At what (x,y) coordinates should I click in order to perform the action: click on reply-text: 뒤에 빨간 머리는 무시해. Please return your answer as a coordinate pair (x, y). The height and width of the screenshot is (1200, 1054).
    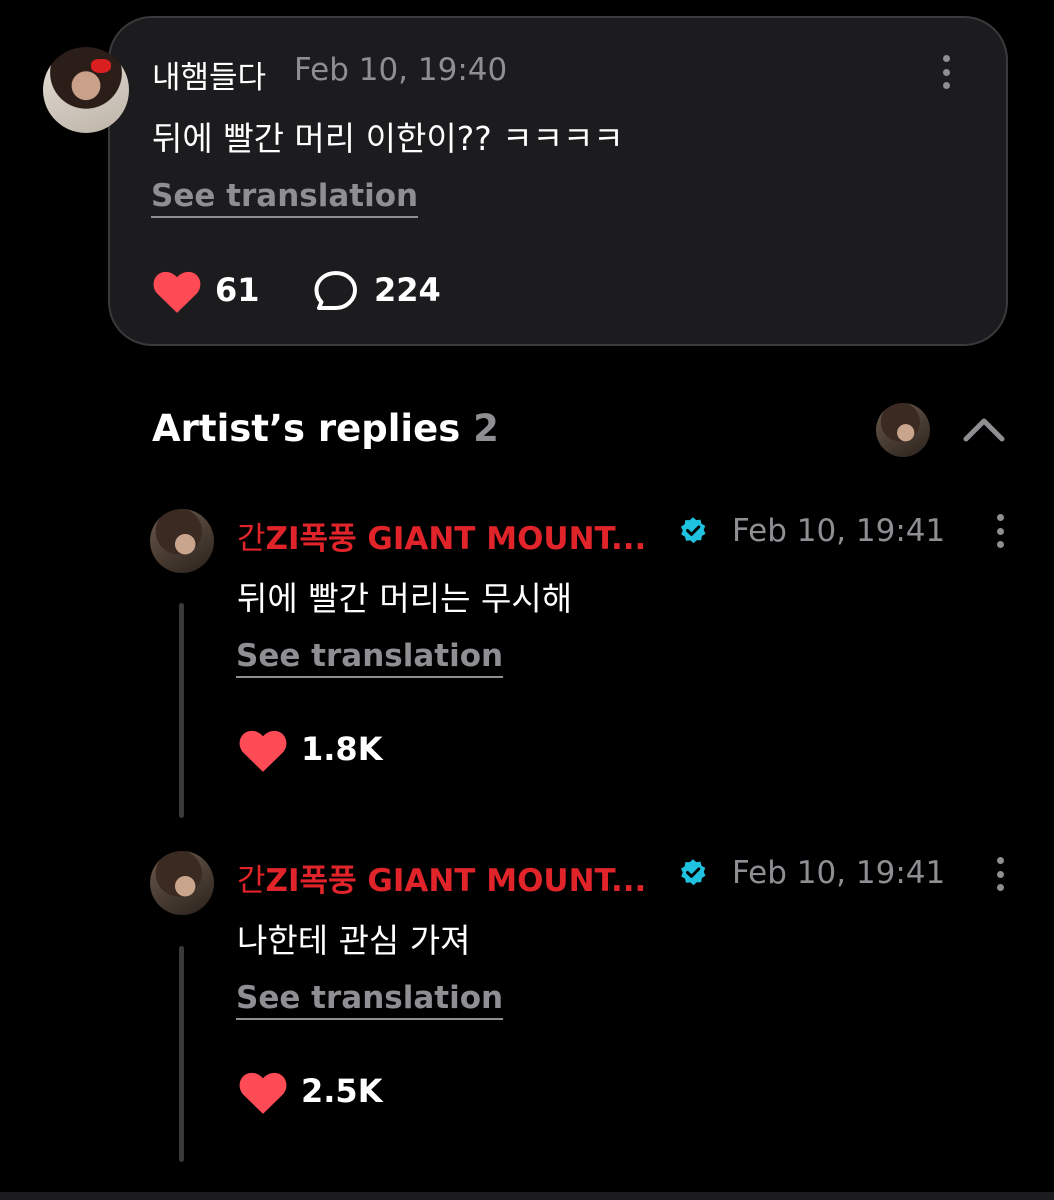
    Looking at the image, I should click on (405, 598).